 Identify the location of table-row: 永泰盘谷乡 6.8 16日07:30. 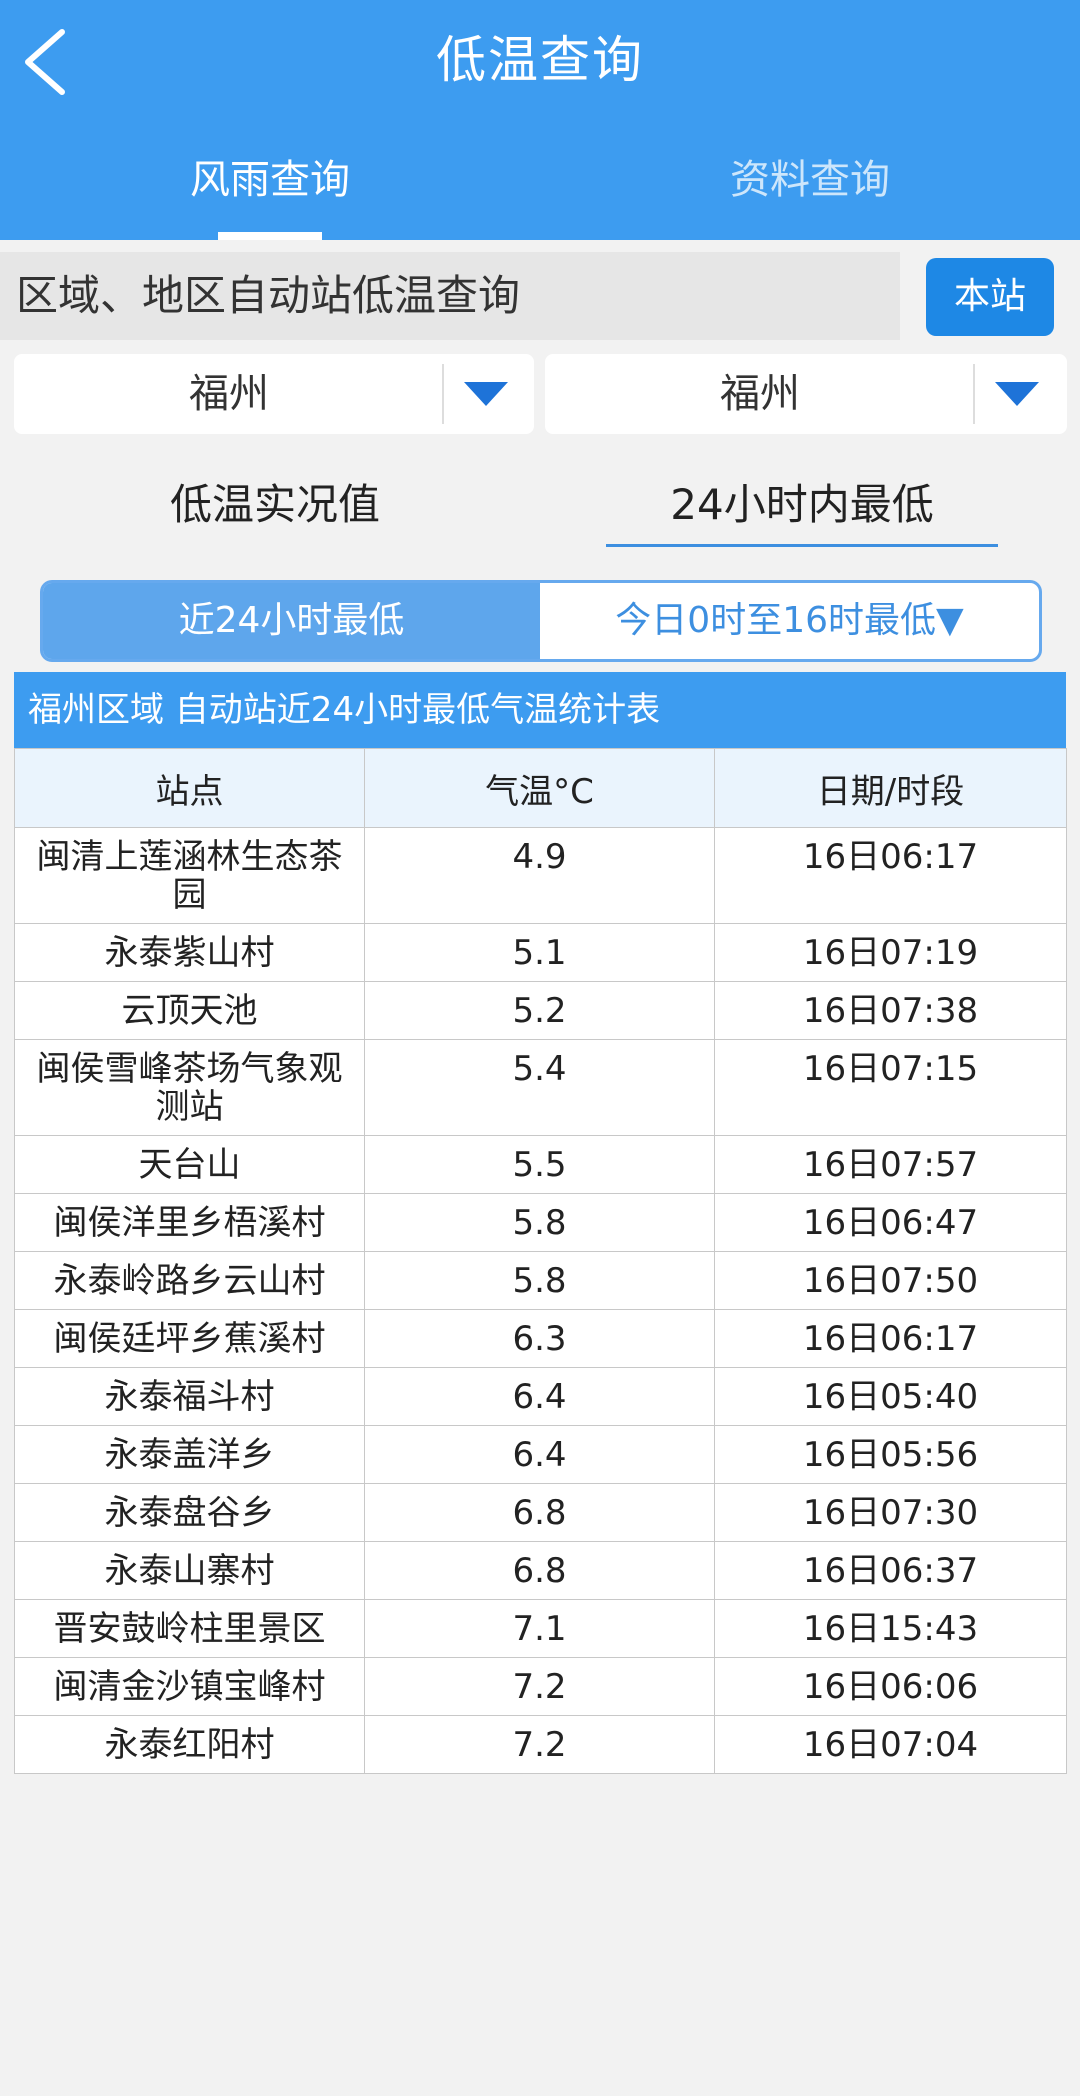
(540, 1512).